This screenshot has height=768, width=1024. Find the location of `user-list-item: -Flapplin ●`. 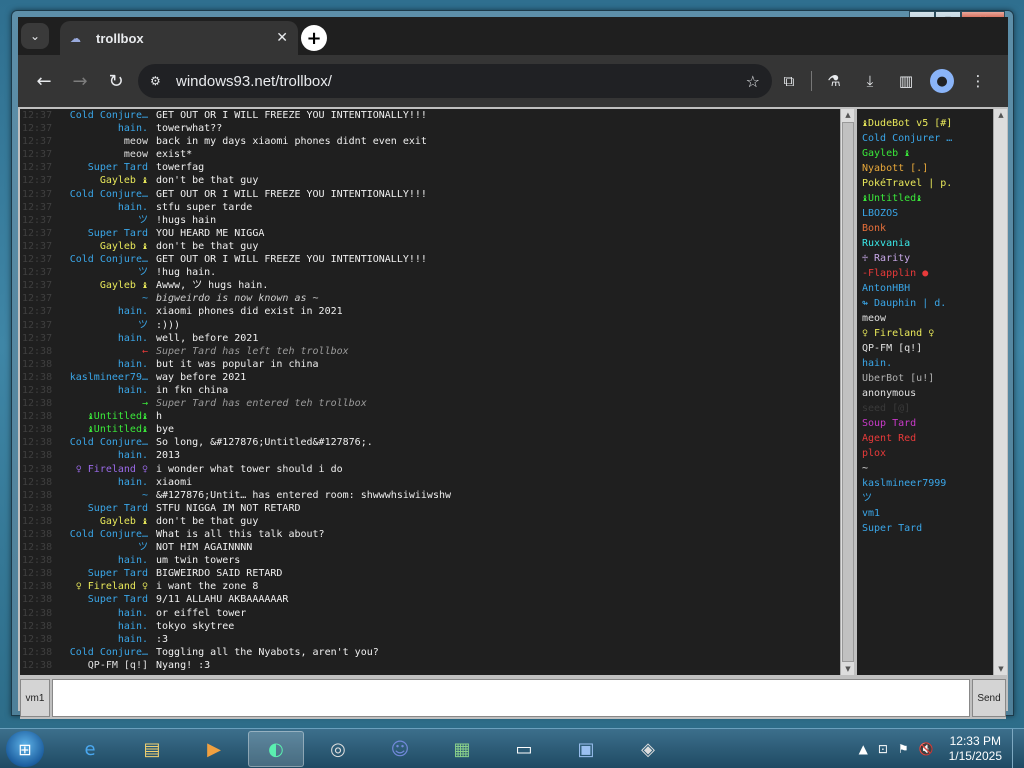

user-list-item: -Flapplin ● is located at coordinates (925, 273).